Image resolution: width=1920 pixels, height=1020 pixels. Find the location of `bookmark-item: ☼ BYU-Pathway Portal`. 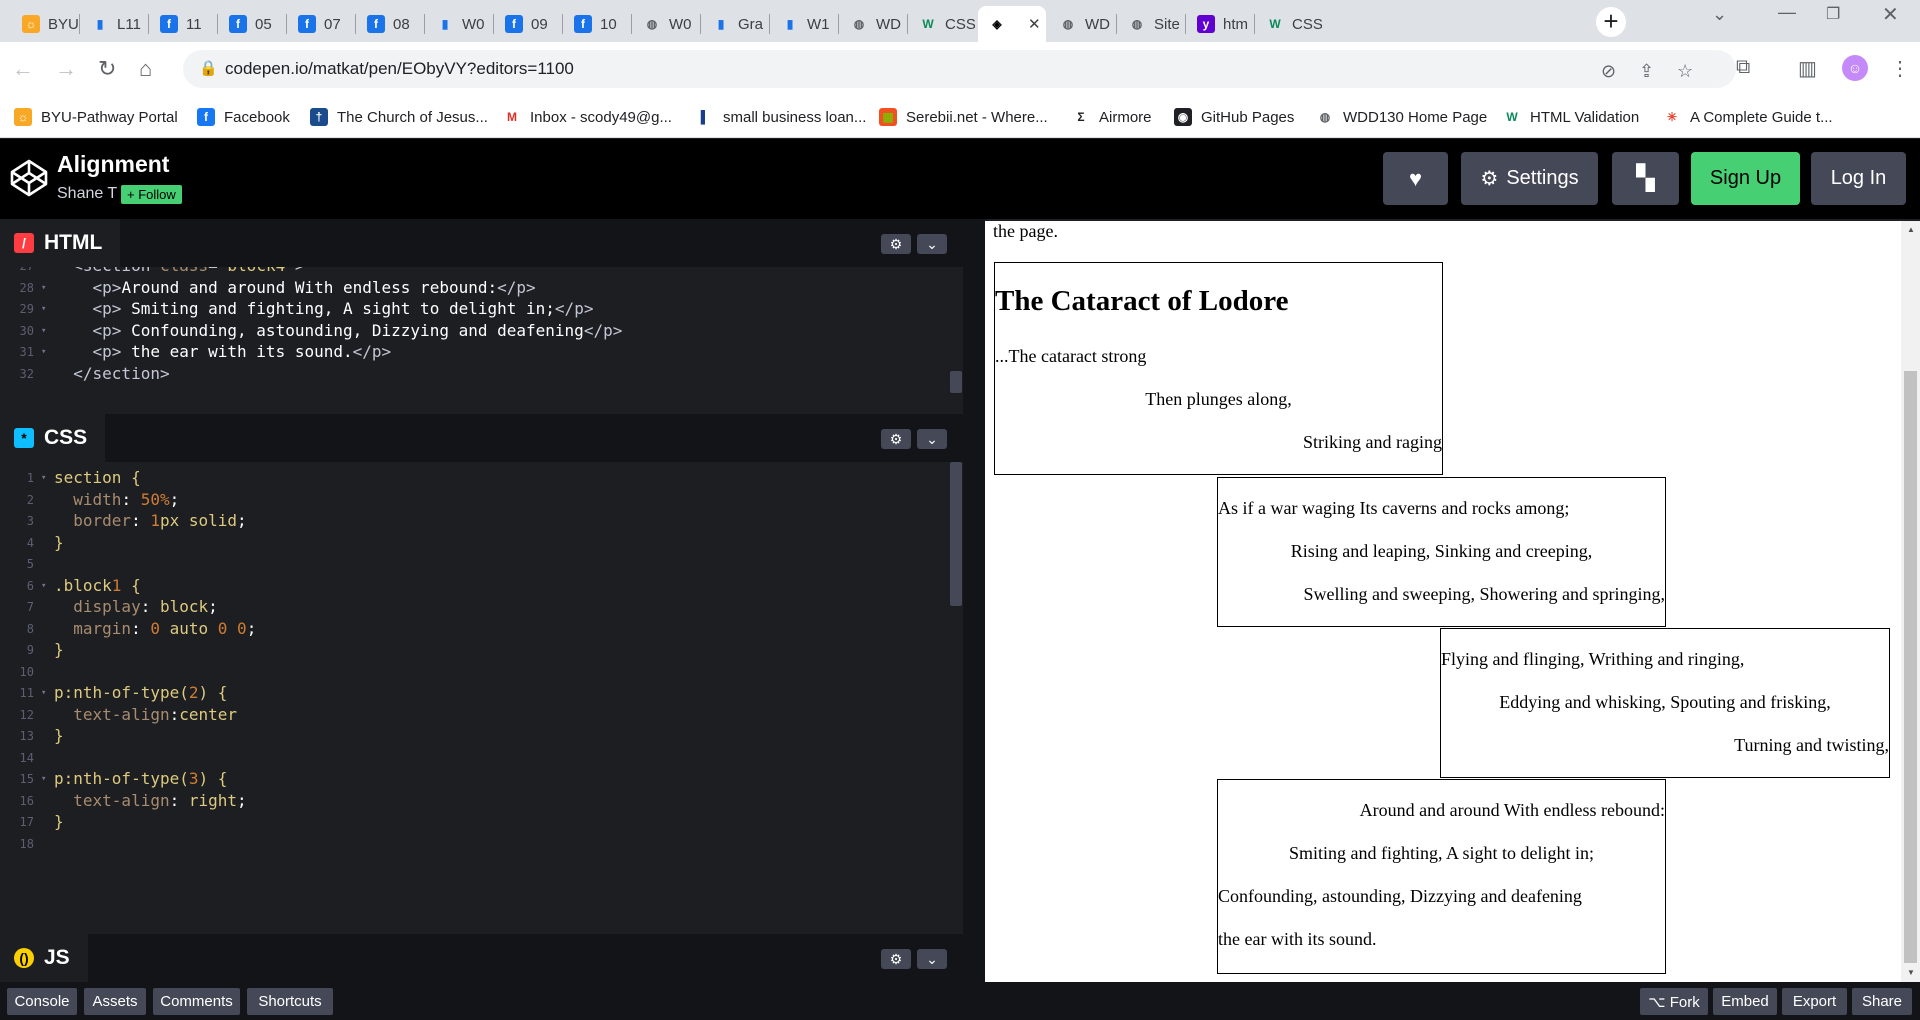

bookmark-item: ☼ BYU-Pathway Portal is located at coordinates (96, 117).